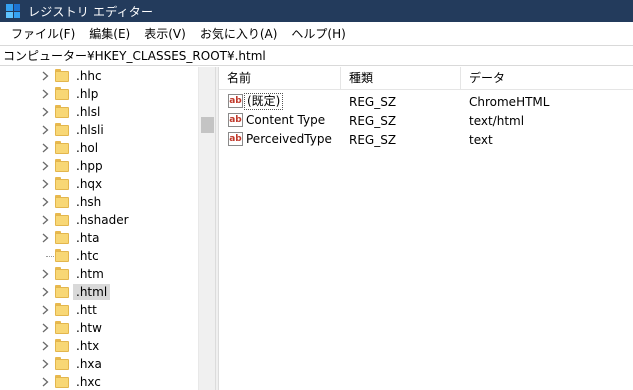  I want to click on column-data: データ, so click(547, 78).